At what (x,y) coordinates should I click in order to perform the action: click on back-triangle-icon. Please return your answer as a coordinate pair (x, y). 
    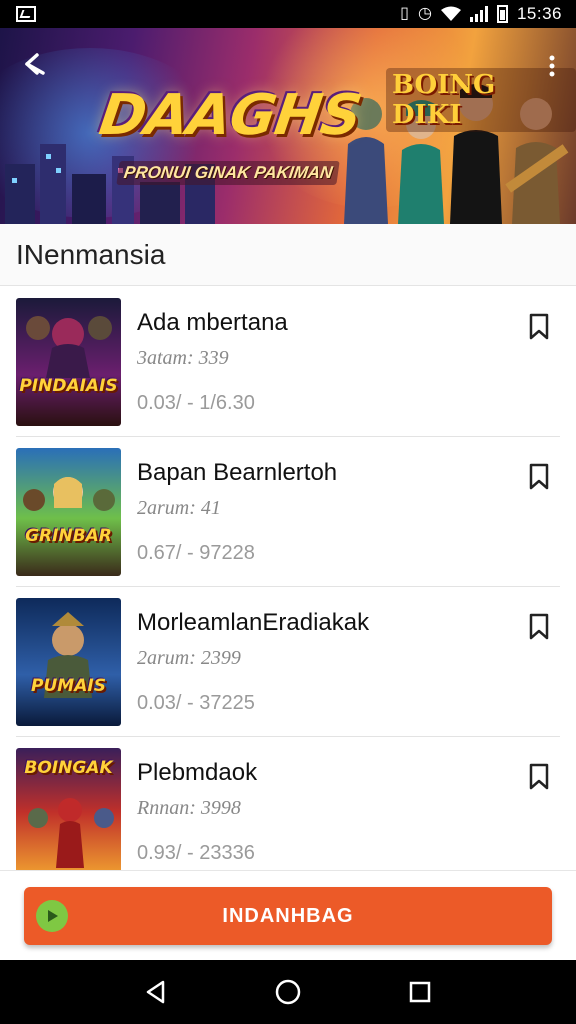
    Looking at the image, I should click on (155, 992).